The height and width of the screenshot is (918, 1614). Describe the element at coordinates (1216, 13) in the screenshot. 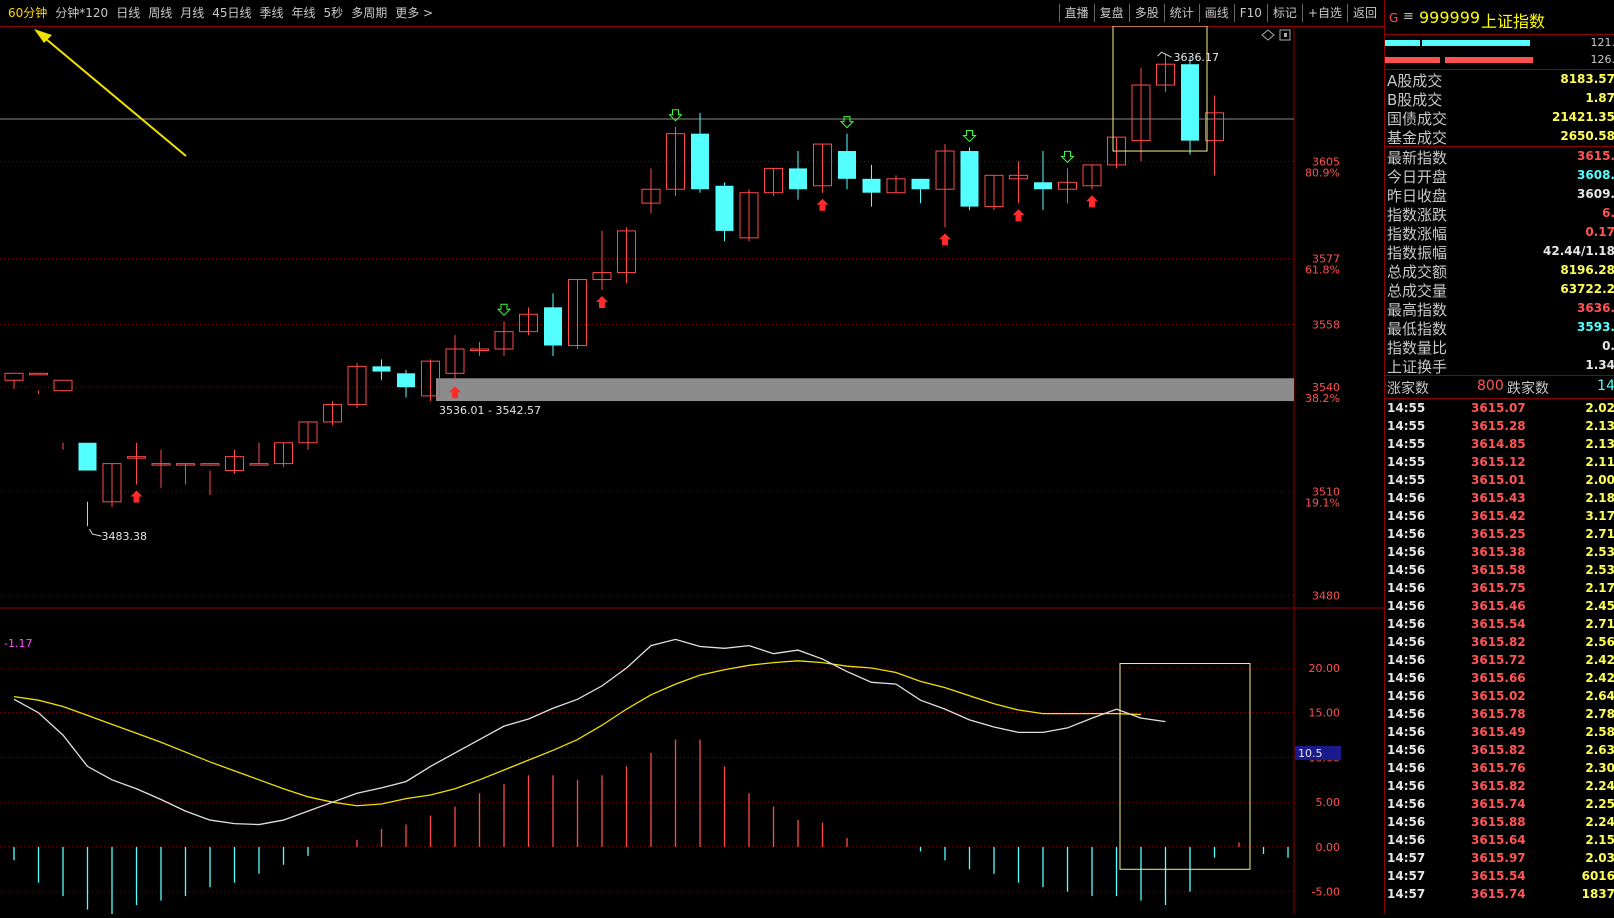

I see `tool-button-4: 画线` at that location.